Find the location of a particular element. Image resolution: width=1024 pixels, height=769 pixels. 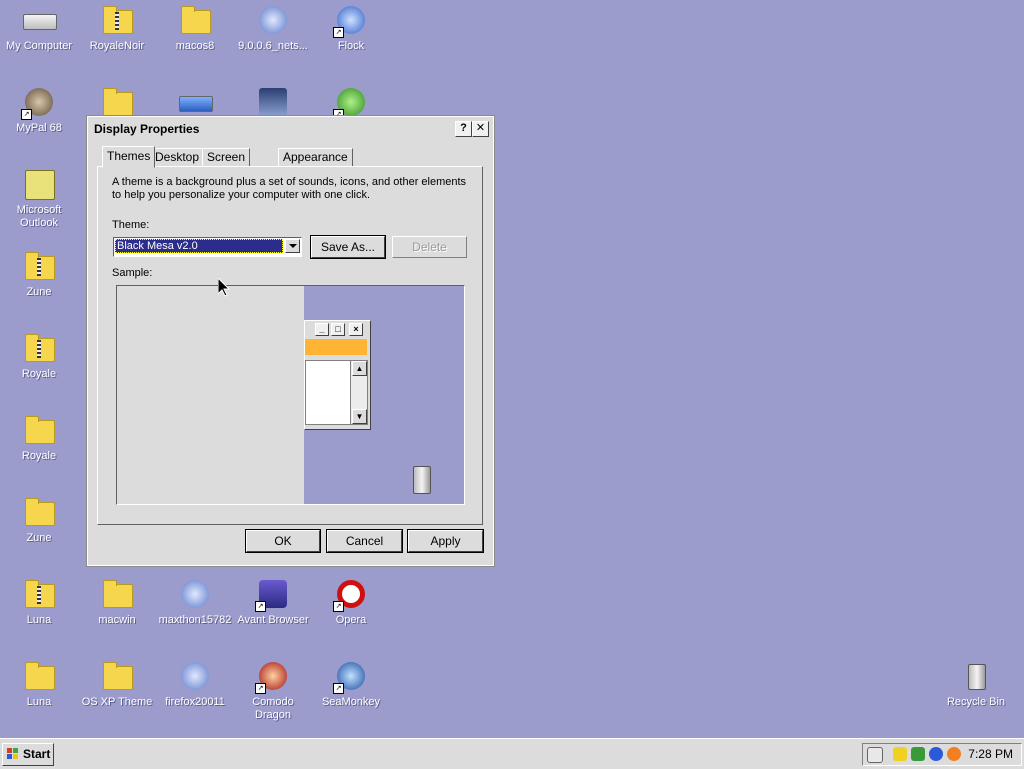

apply-button: Apply is located at coordinates (445, 541).